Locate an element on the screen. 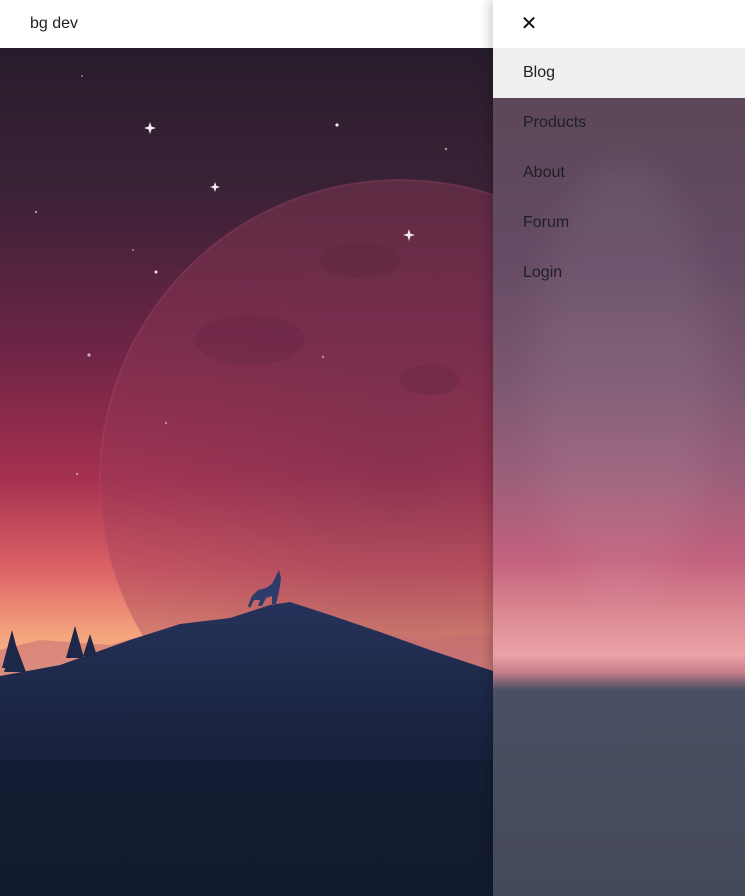 The height and width of the screenshot is (896, 745). menu-item-products: Products is located at coordinates (619, 123).